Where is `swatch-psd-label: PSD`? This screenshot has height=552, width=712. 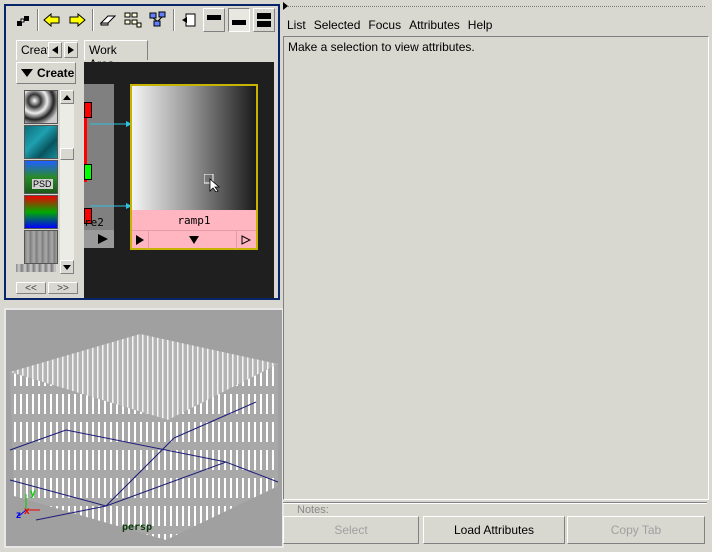 swatch-psd-label: PSD is located at coordinates (42, 184).